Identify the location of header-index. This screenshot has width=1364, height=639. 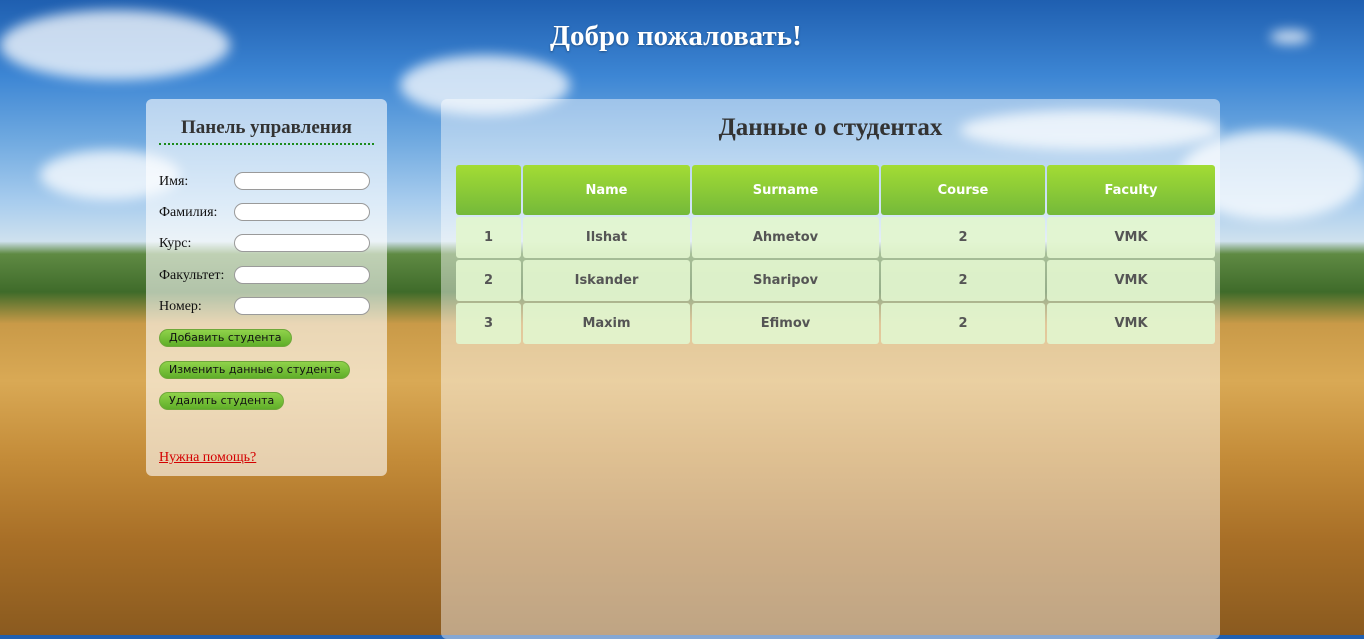
(488, 190).